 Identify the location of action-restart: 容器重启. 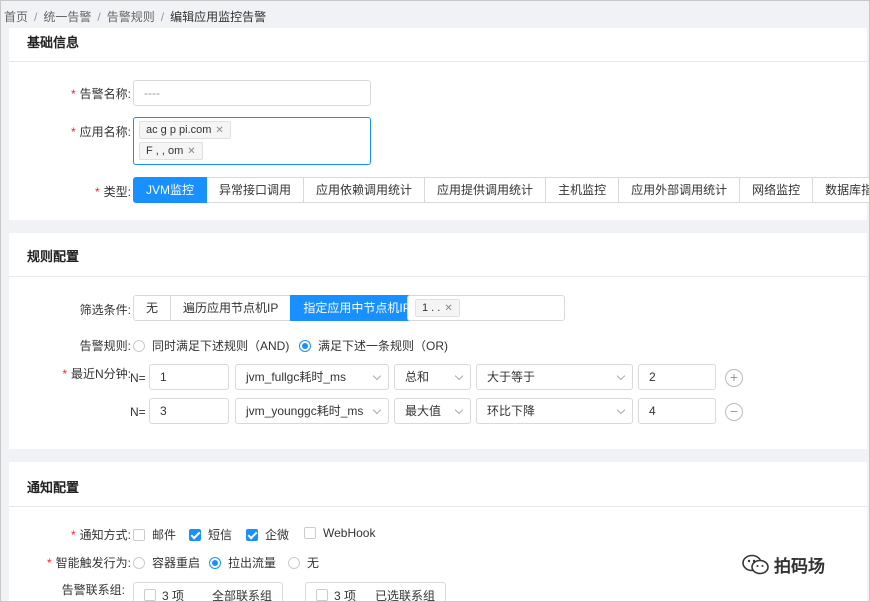
(166, 562).